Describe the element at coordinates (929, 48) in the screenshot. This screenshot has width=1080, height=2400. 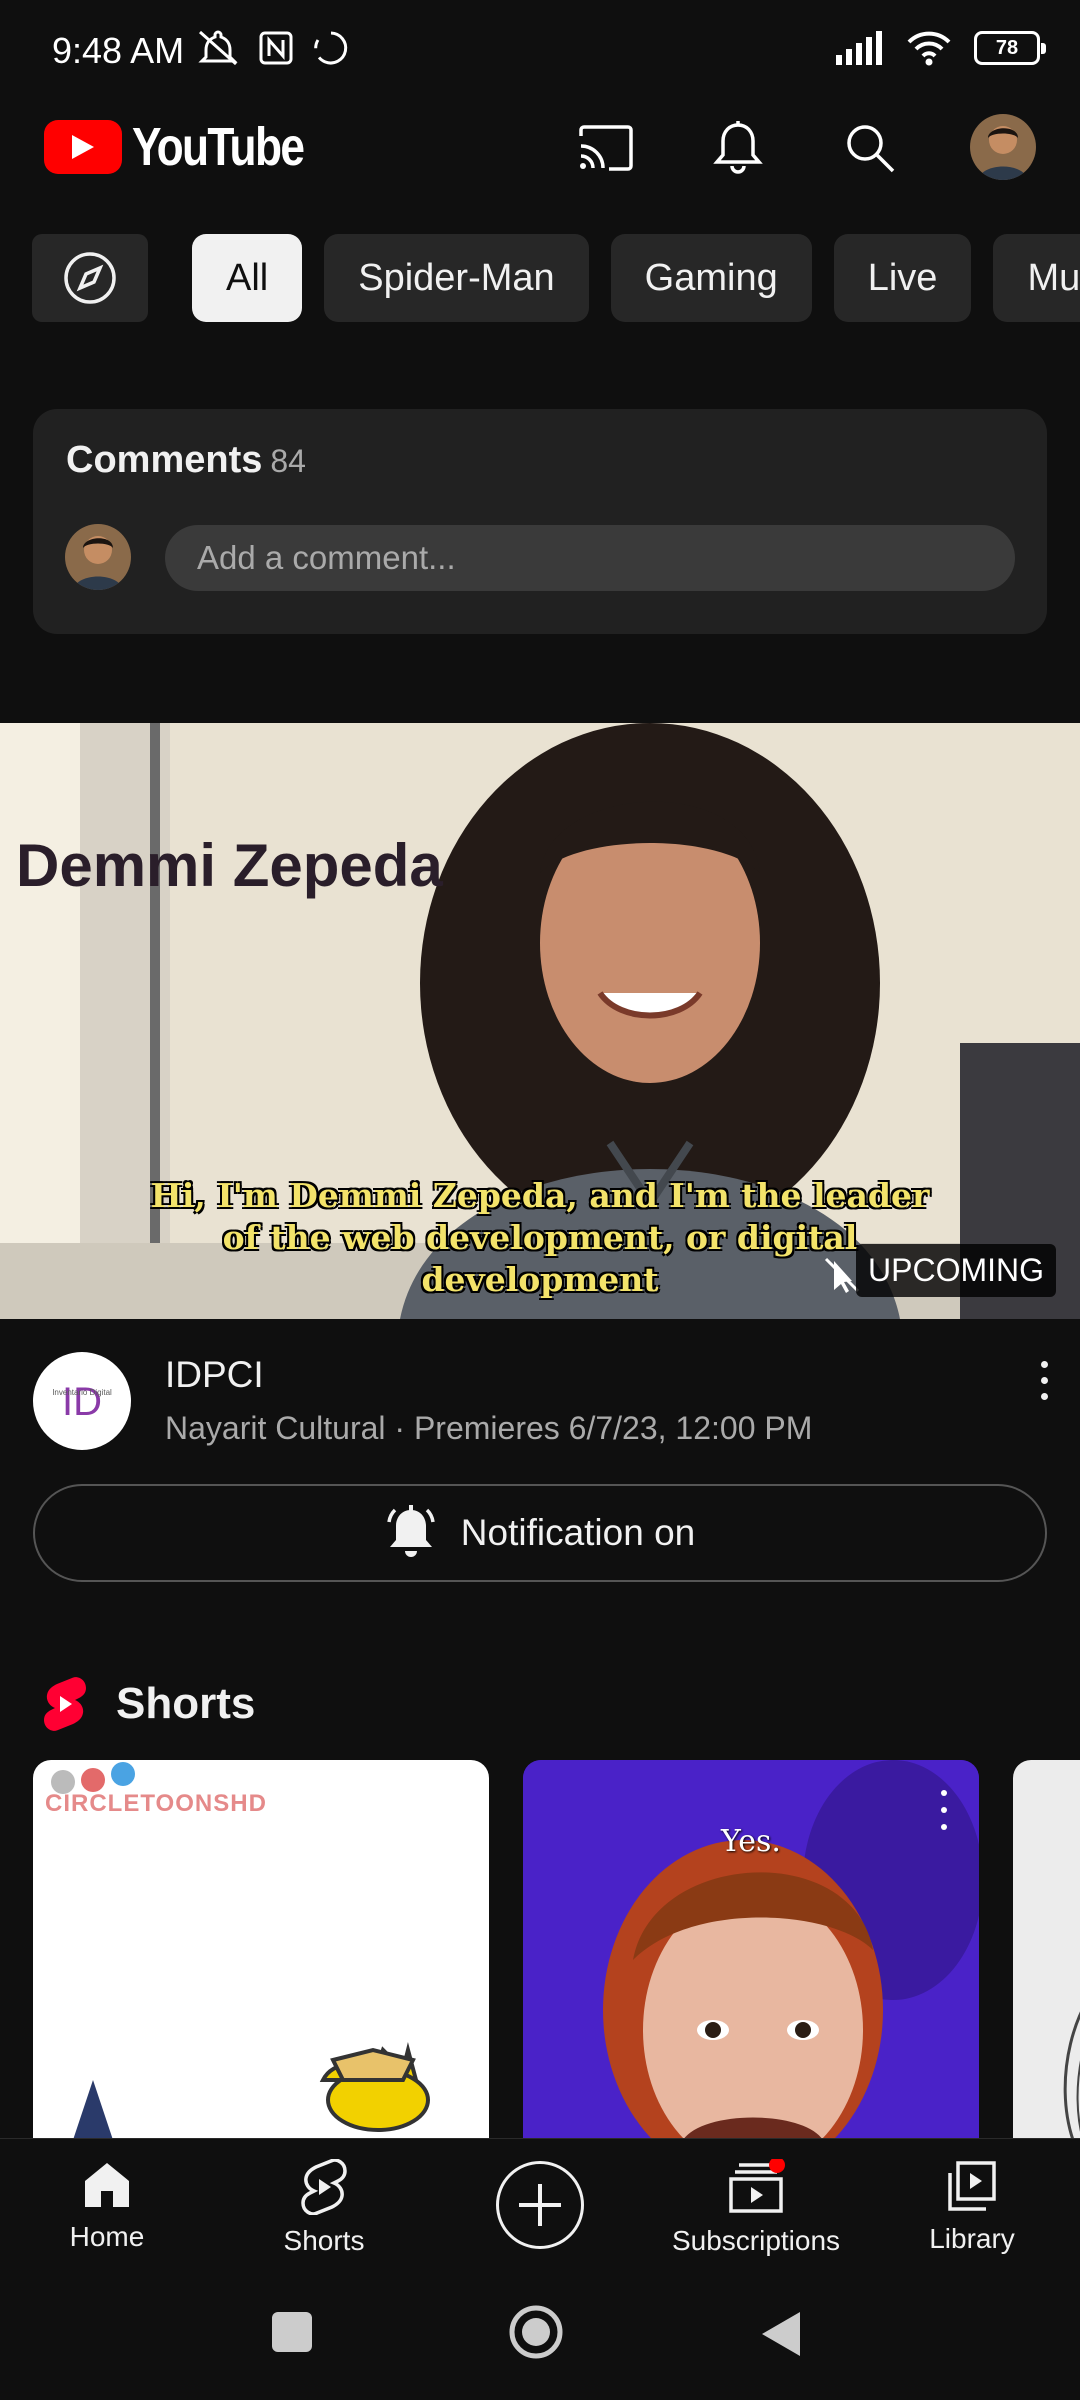
I see `wifi-icon` at that location.